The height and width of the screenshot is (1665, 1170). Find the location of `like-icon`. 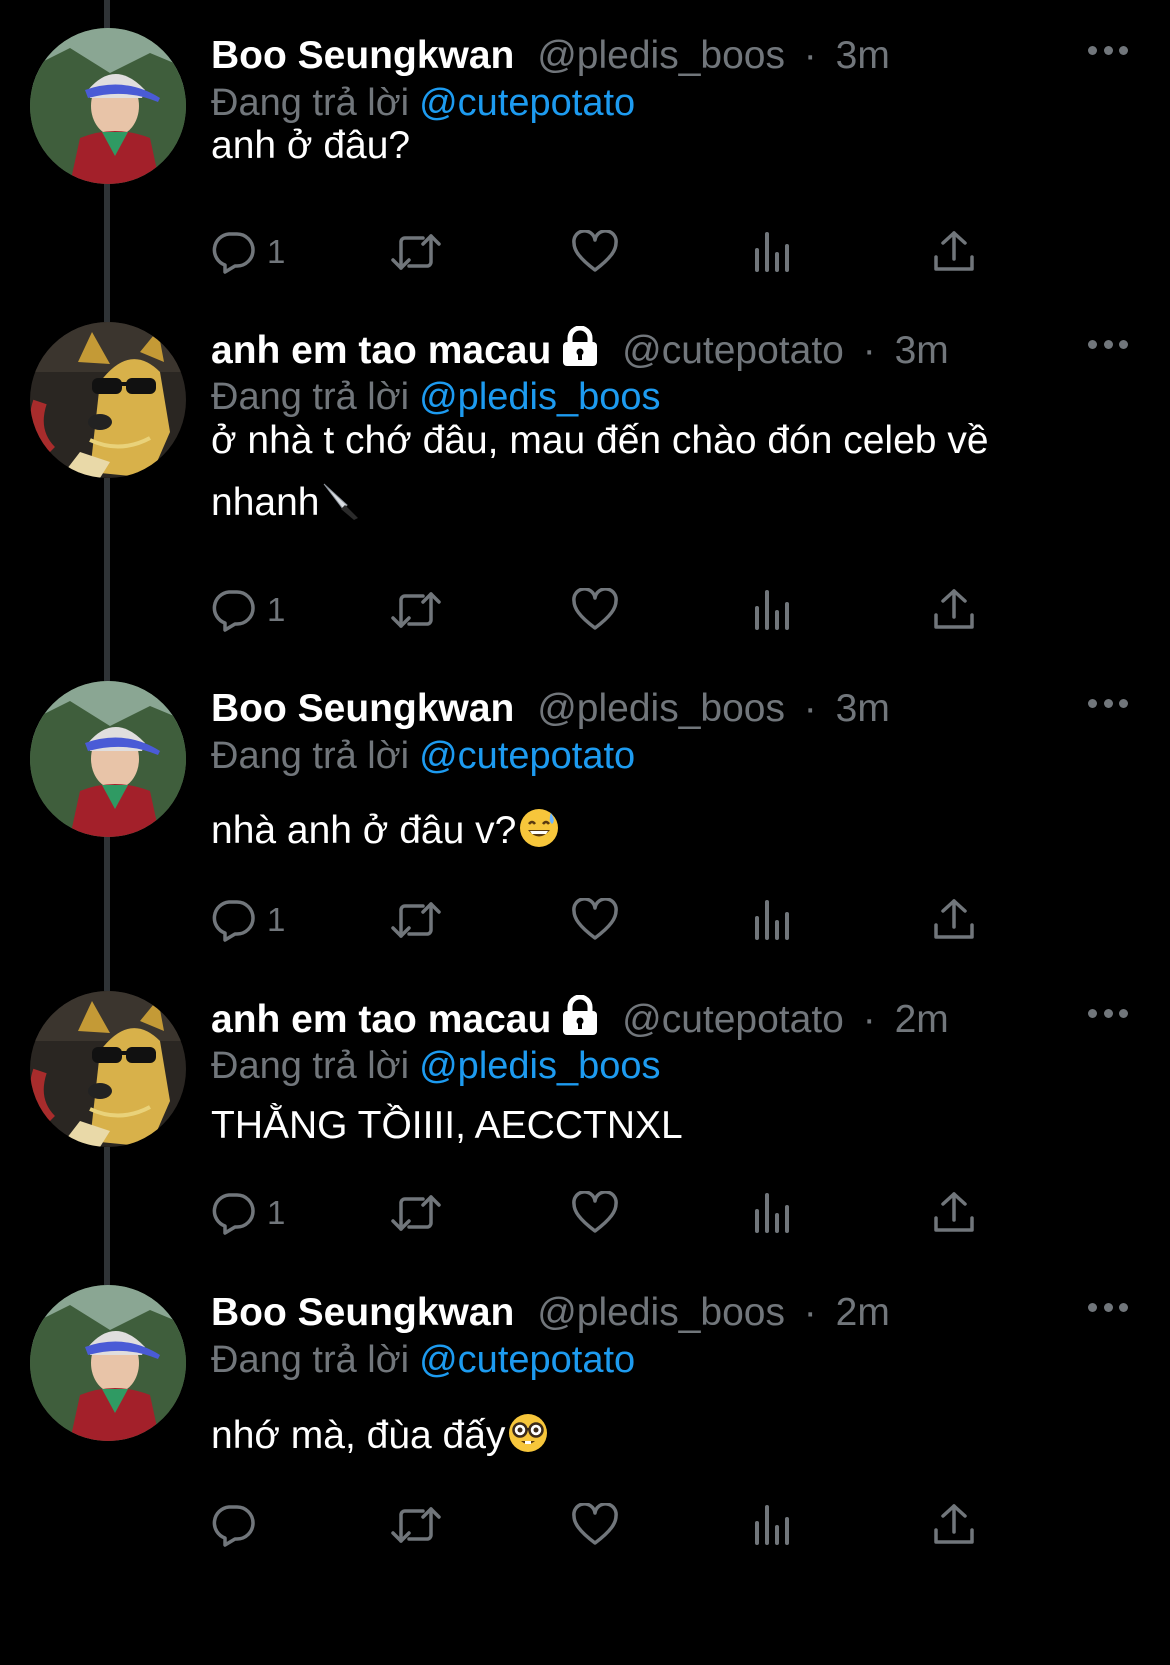

like-icon is located at coordinates (595, 920).